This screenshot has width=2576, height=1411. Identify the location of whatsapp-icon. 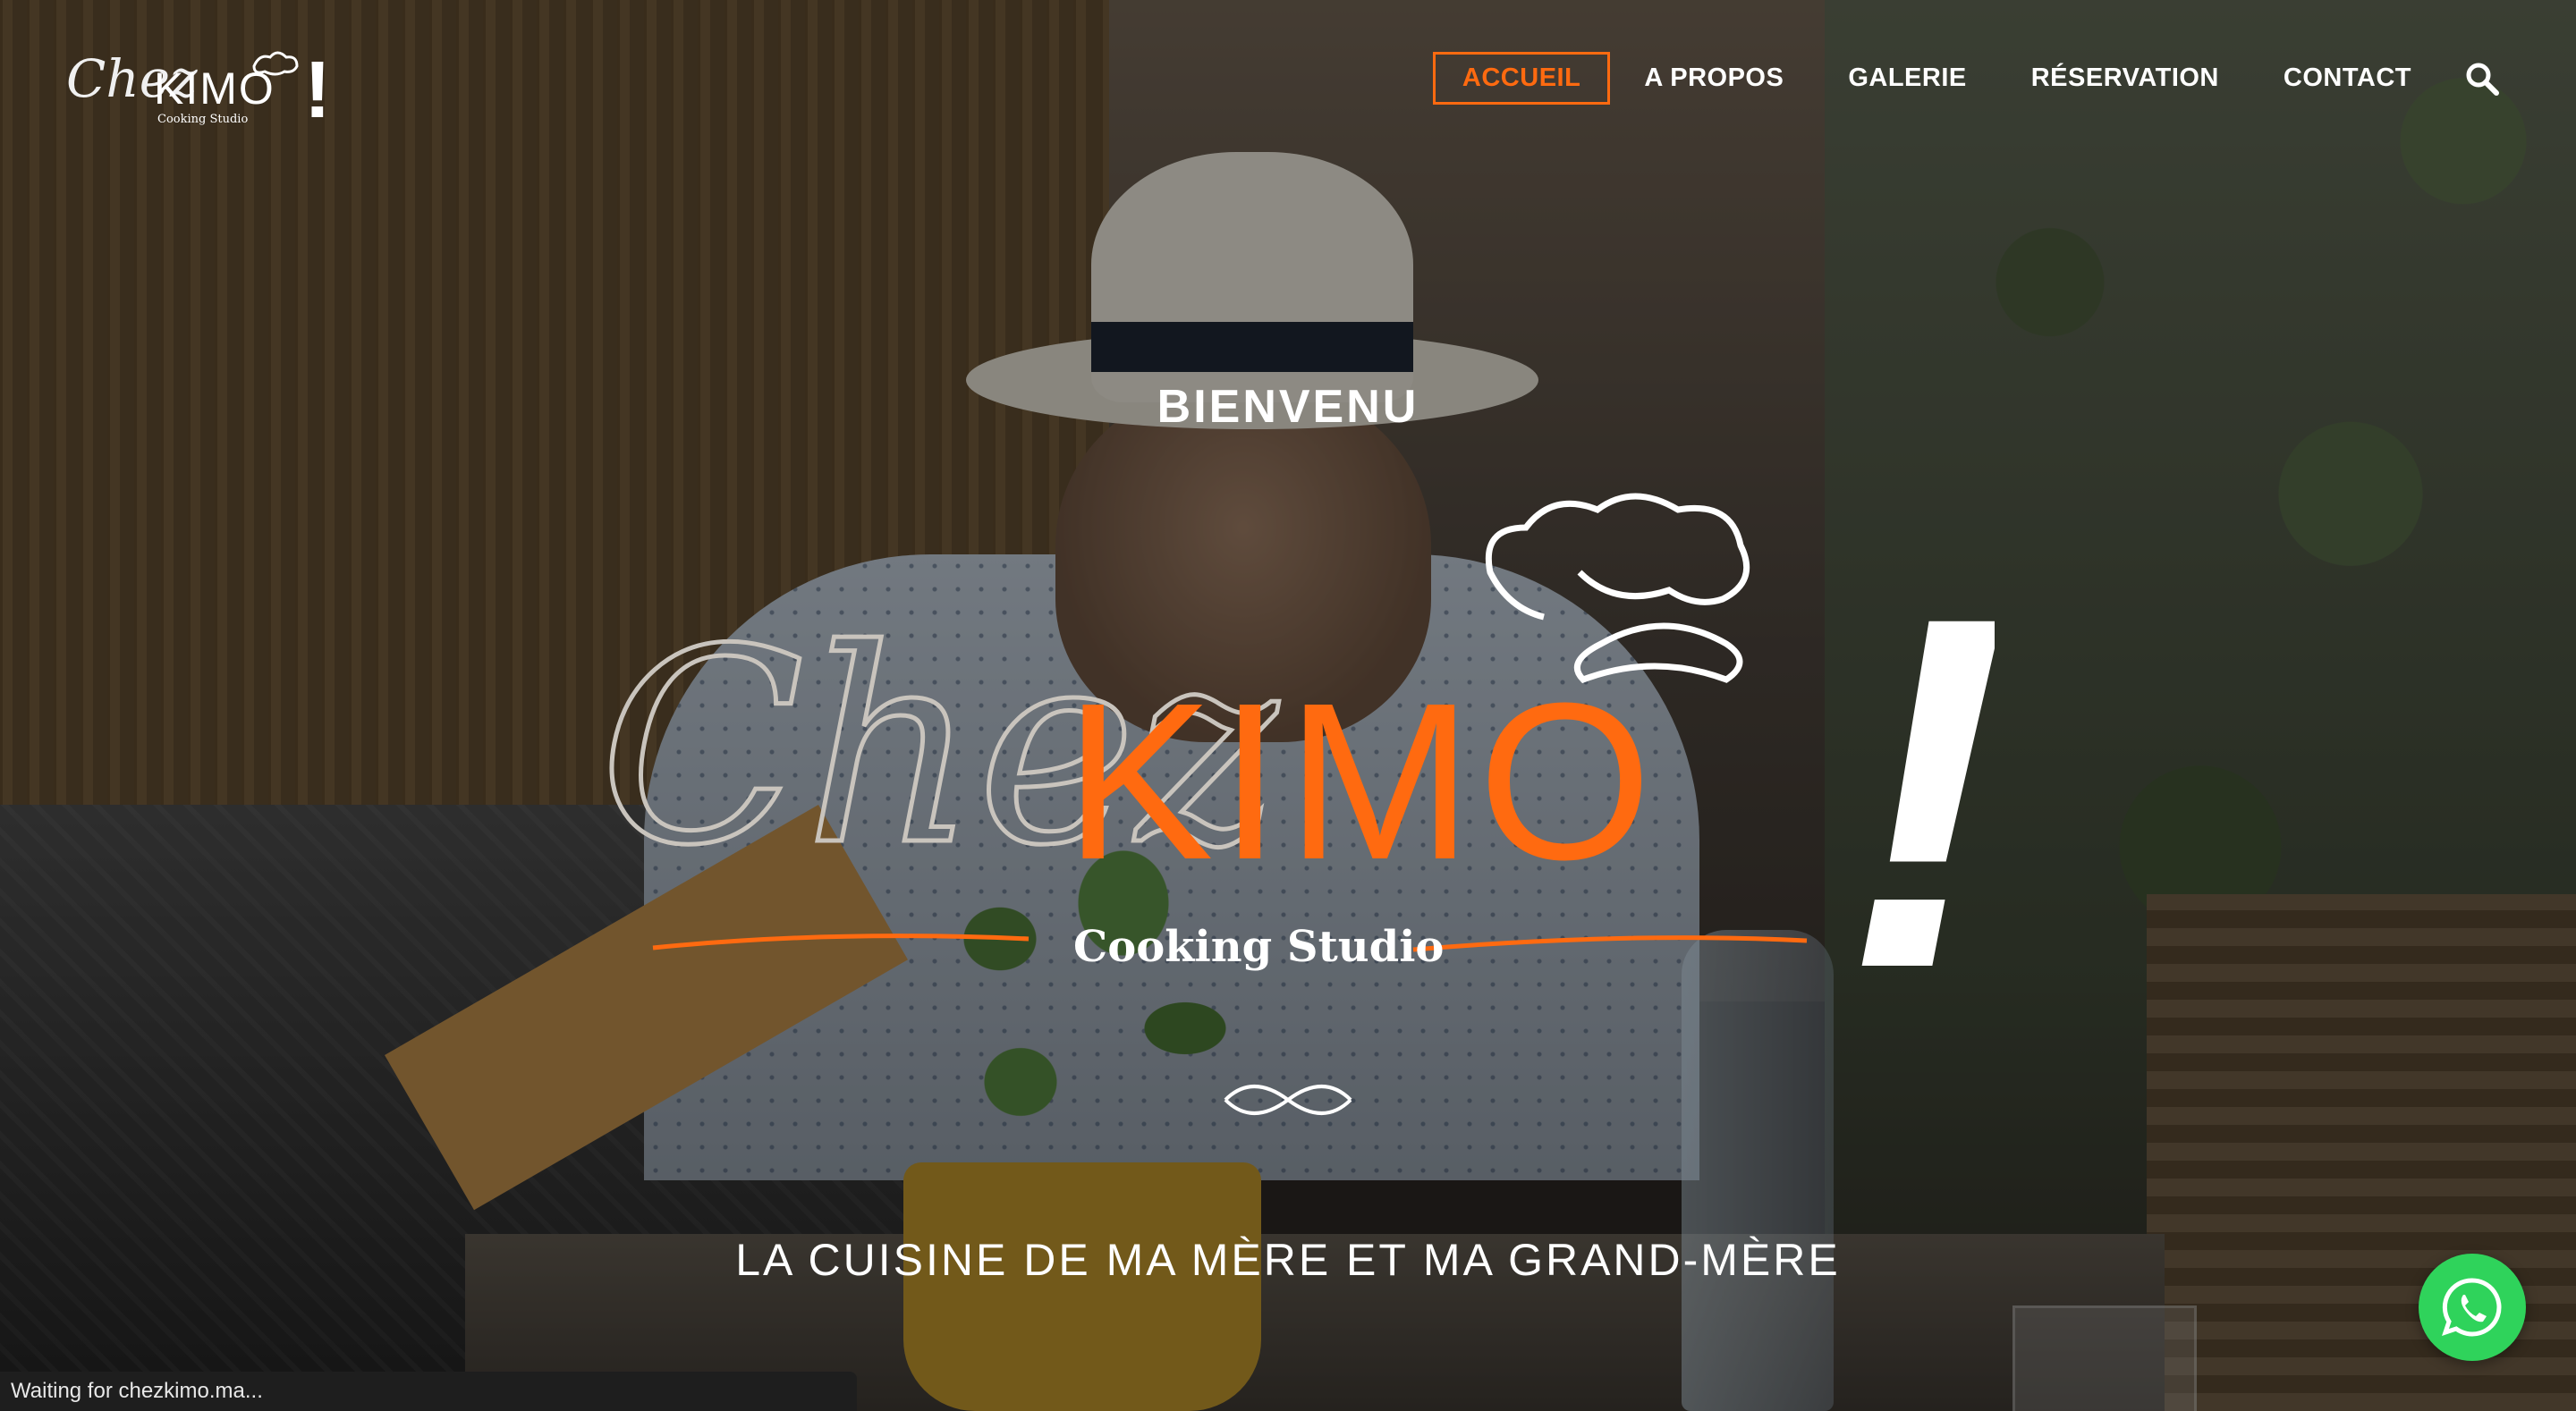
(2472, 1308).